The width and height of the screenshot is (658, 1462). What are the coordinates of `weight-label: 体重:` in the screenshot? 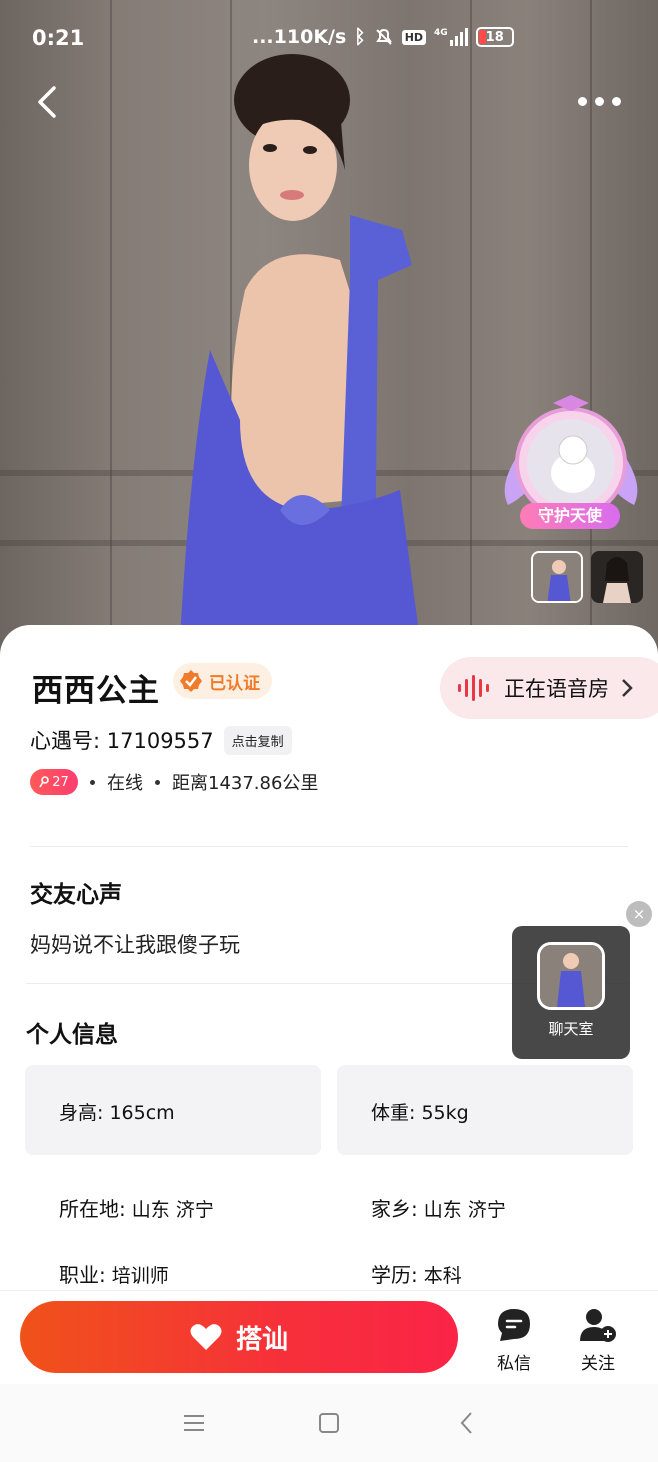 It's located at (393, 1113).